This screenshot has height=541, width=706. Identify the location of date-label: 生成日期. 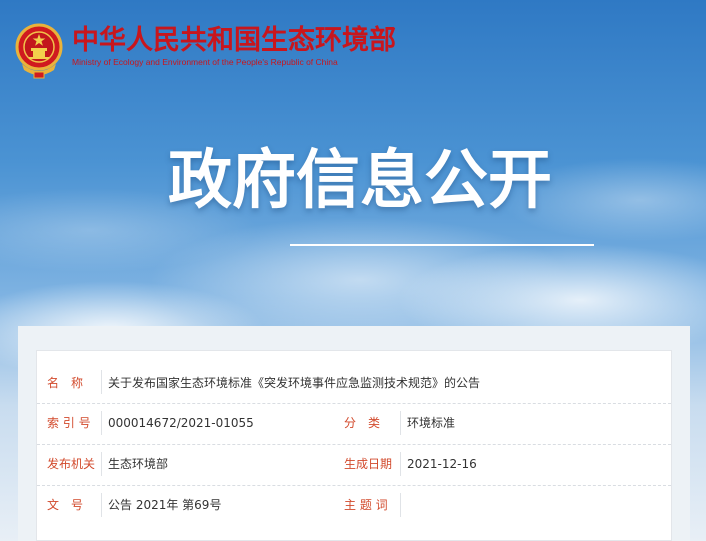
(368, 464).